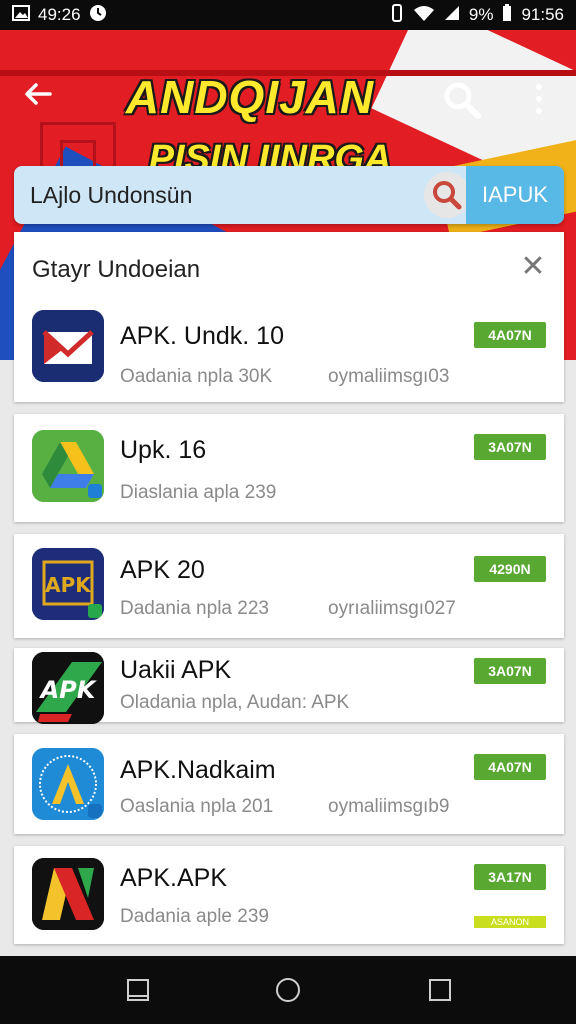 The height and width of the screenshot is (1024, 576). I want to click on search-submit-button: IAPUK, so click(515, 195).